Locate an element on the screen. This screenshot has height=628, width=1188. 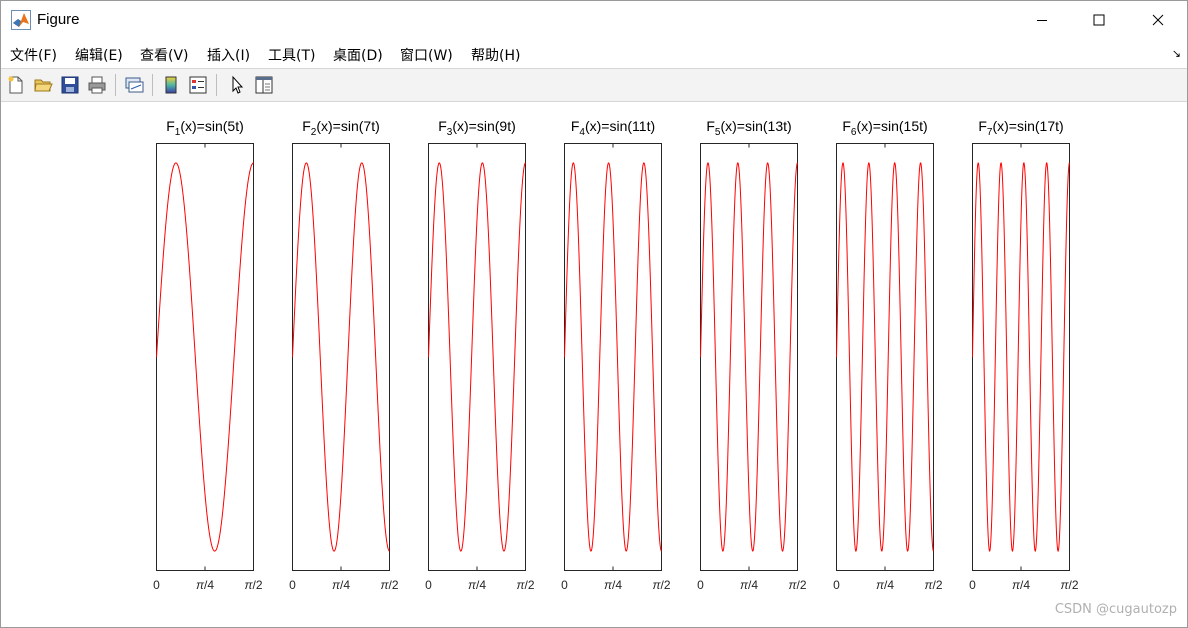
colorbar-button is located at coordinates (171, 85).